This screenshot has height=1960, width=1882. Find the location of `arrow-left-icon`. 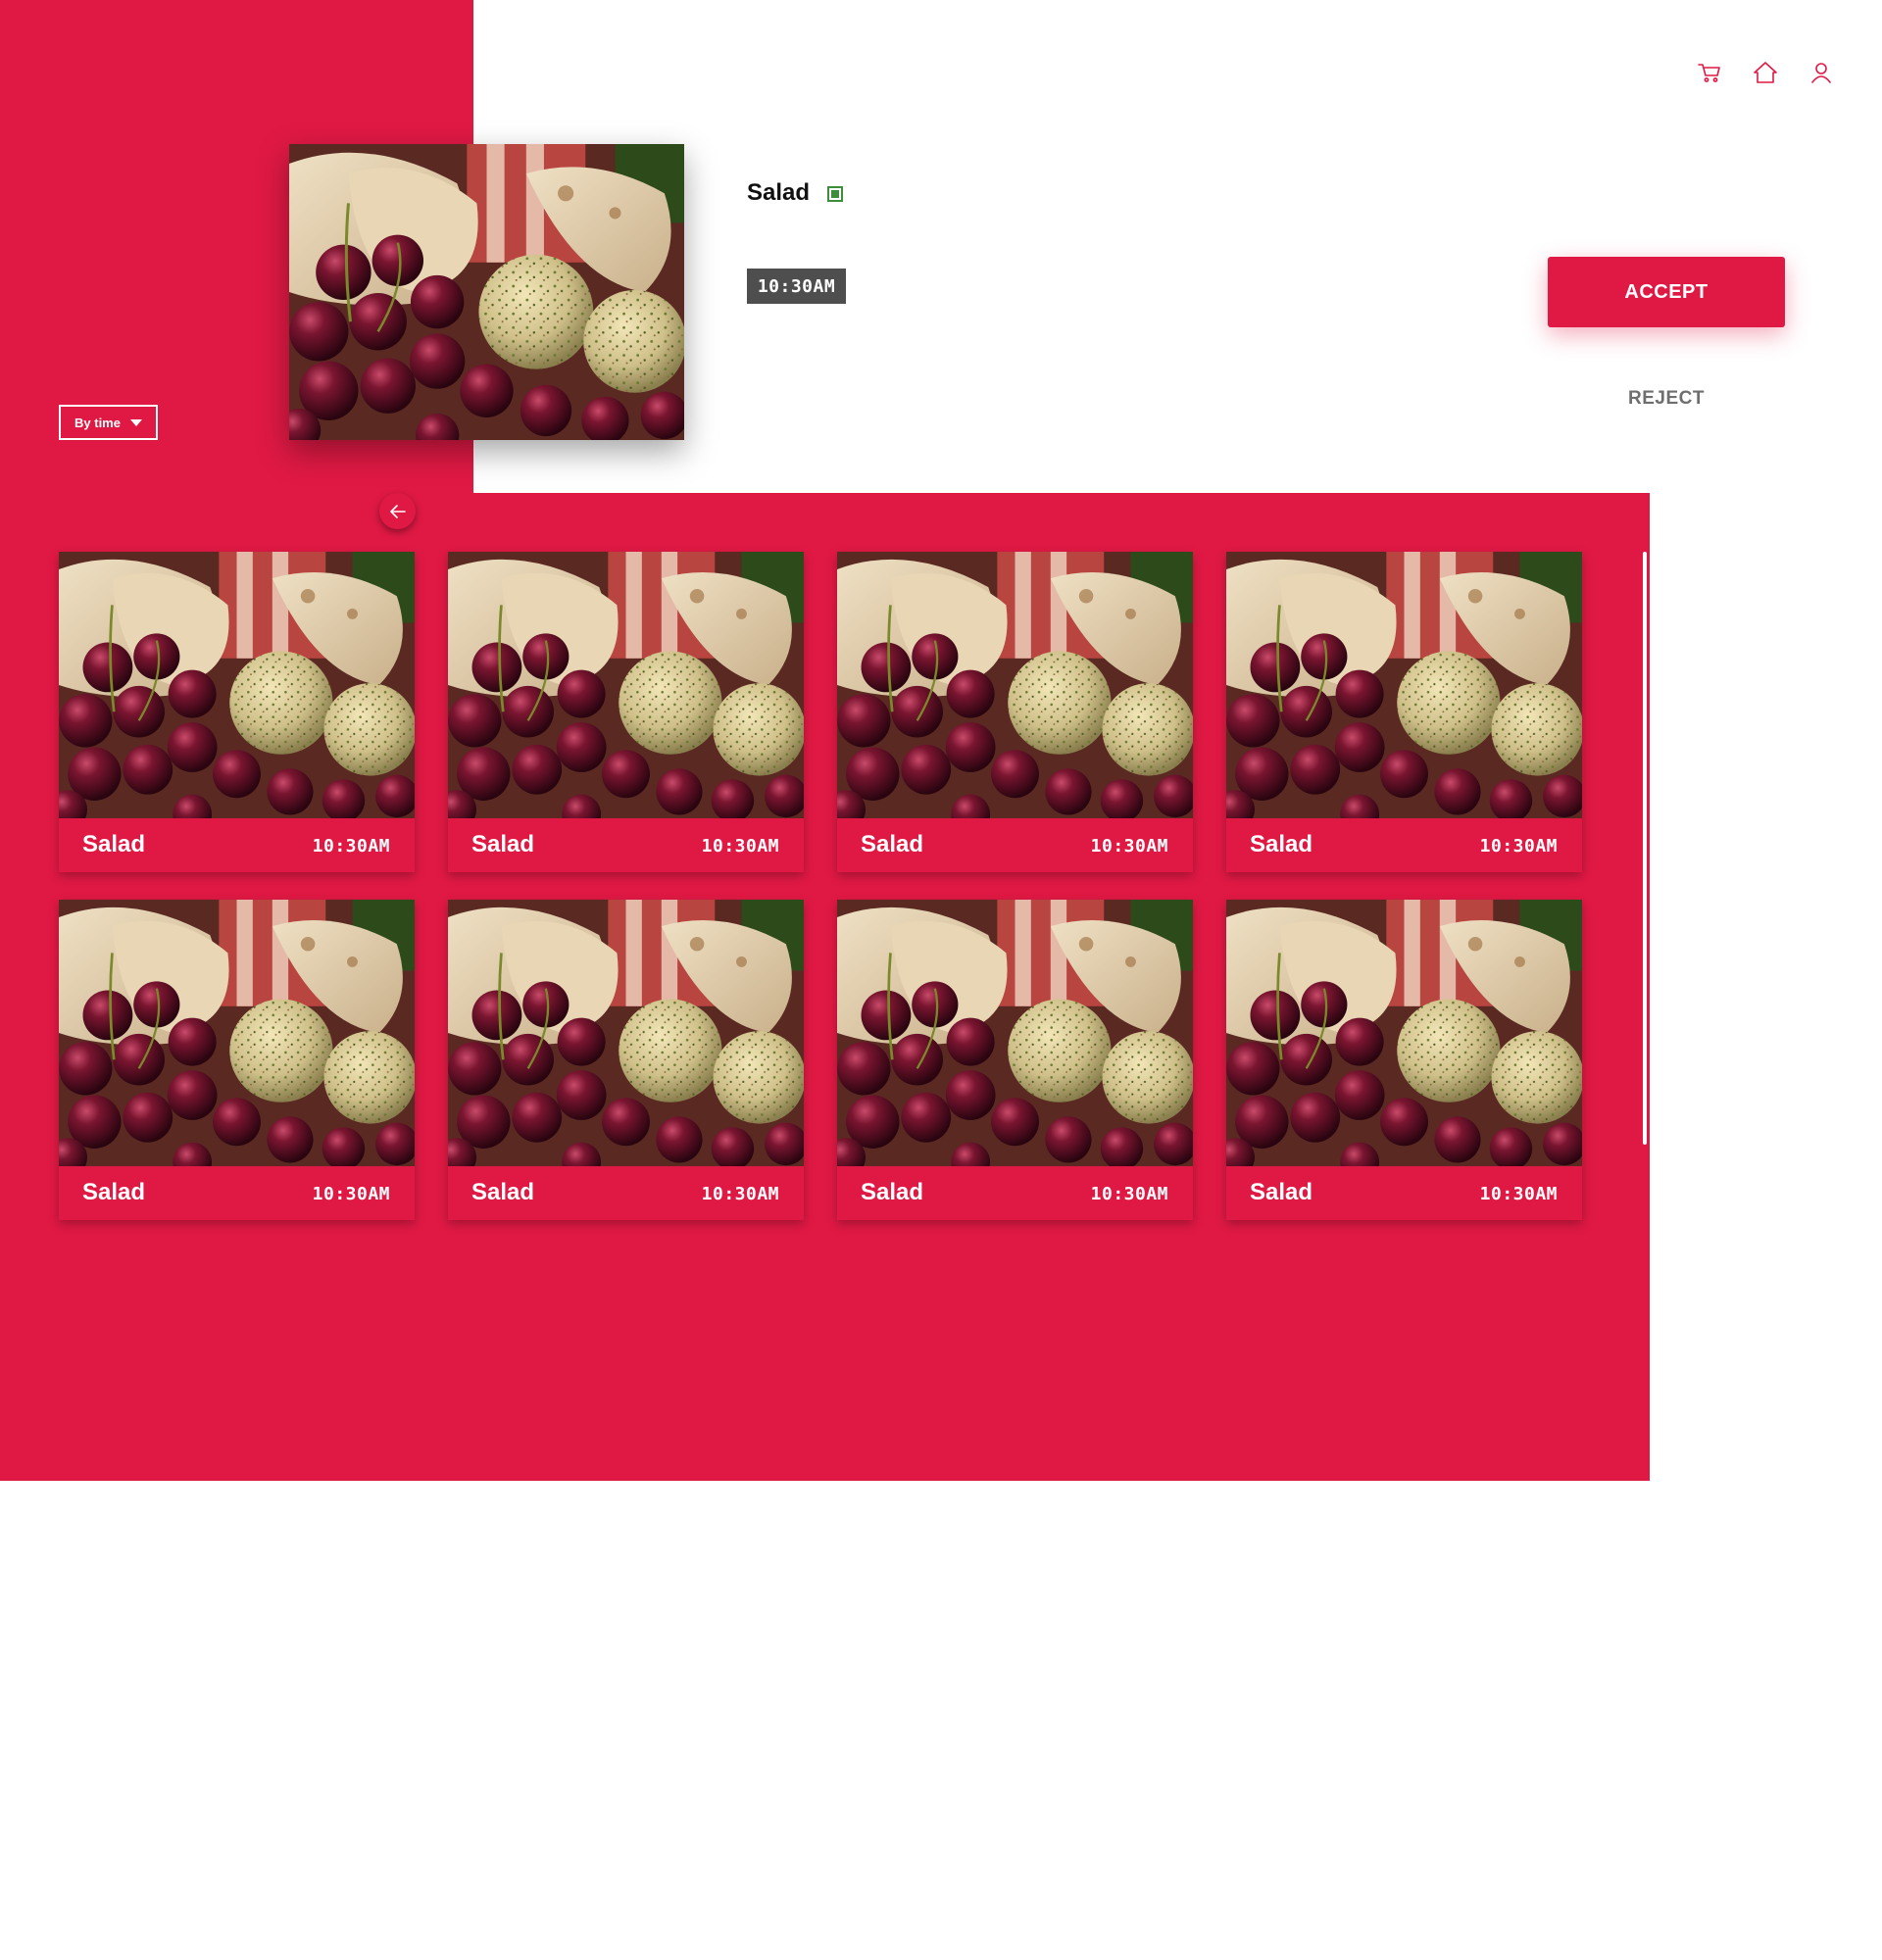

arrow-left-icon is located at coordinates (398, 511).